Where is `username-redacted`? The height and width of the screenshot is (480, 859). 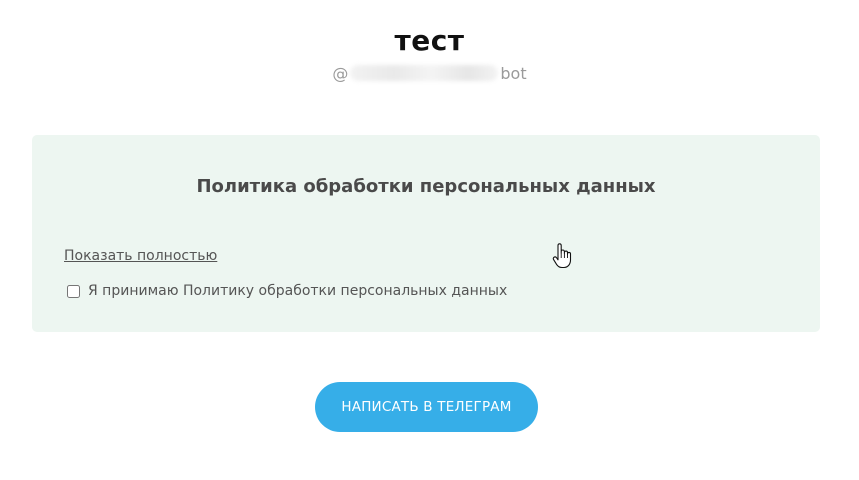 username-redacted is located at coordinates (424, 73).